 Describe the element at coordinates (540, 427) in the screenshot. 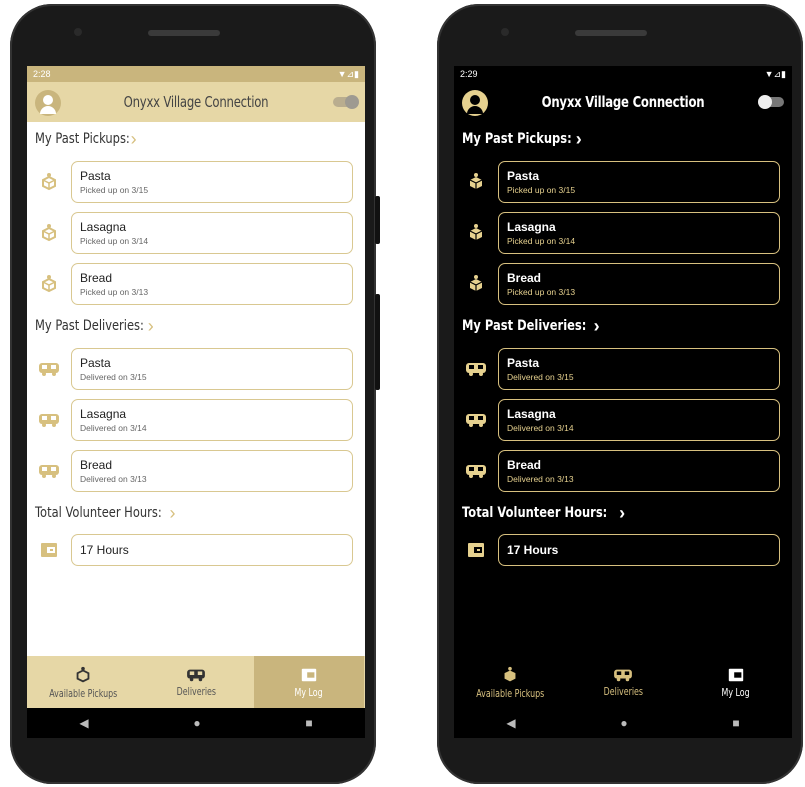

I see `card-subtitle: Delivered on 3/14` at that location.